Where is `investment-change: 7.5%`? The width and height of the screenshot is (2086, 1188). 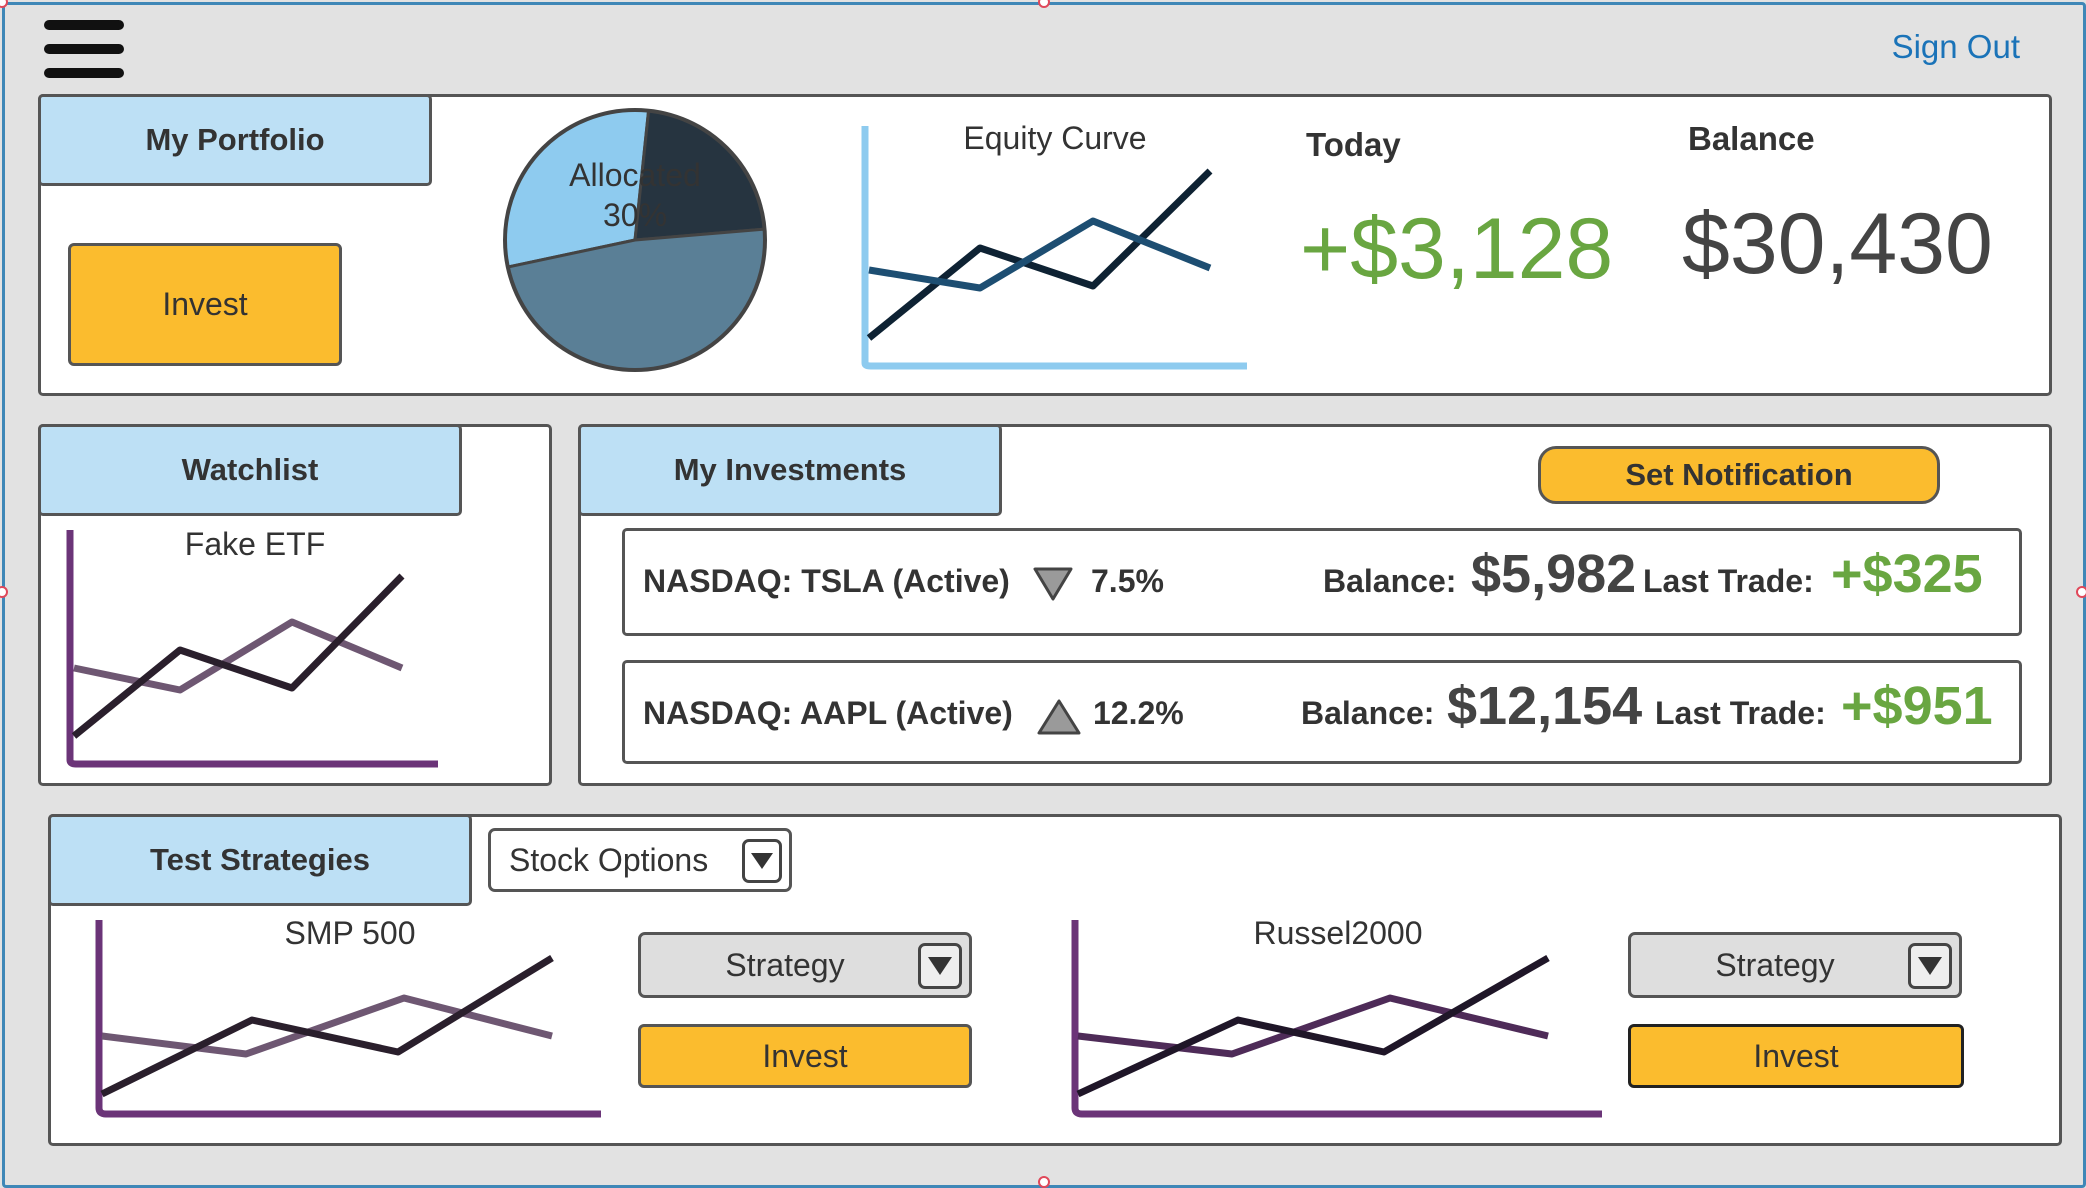
investment-change: 7.5% is located at coordinates (1127, 581).